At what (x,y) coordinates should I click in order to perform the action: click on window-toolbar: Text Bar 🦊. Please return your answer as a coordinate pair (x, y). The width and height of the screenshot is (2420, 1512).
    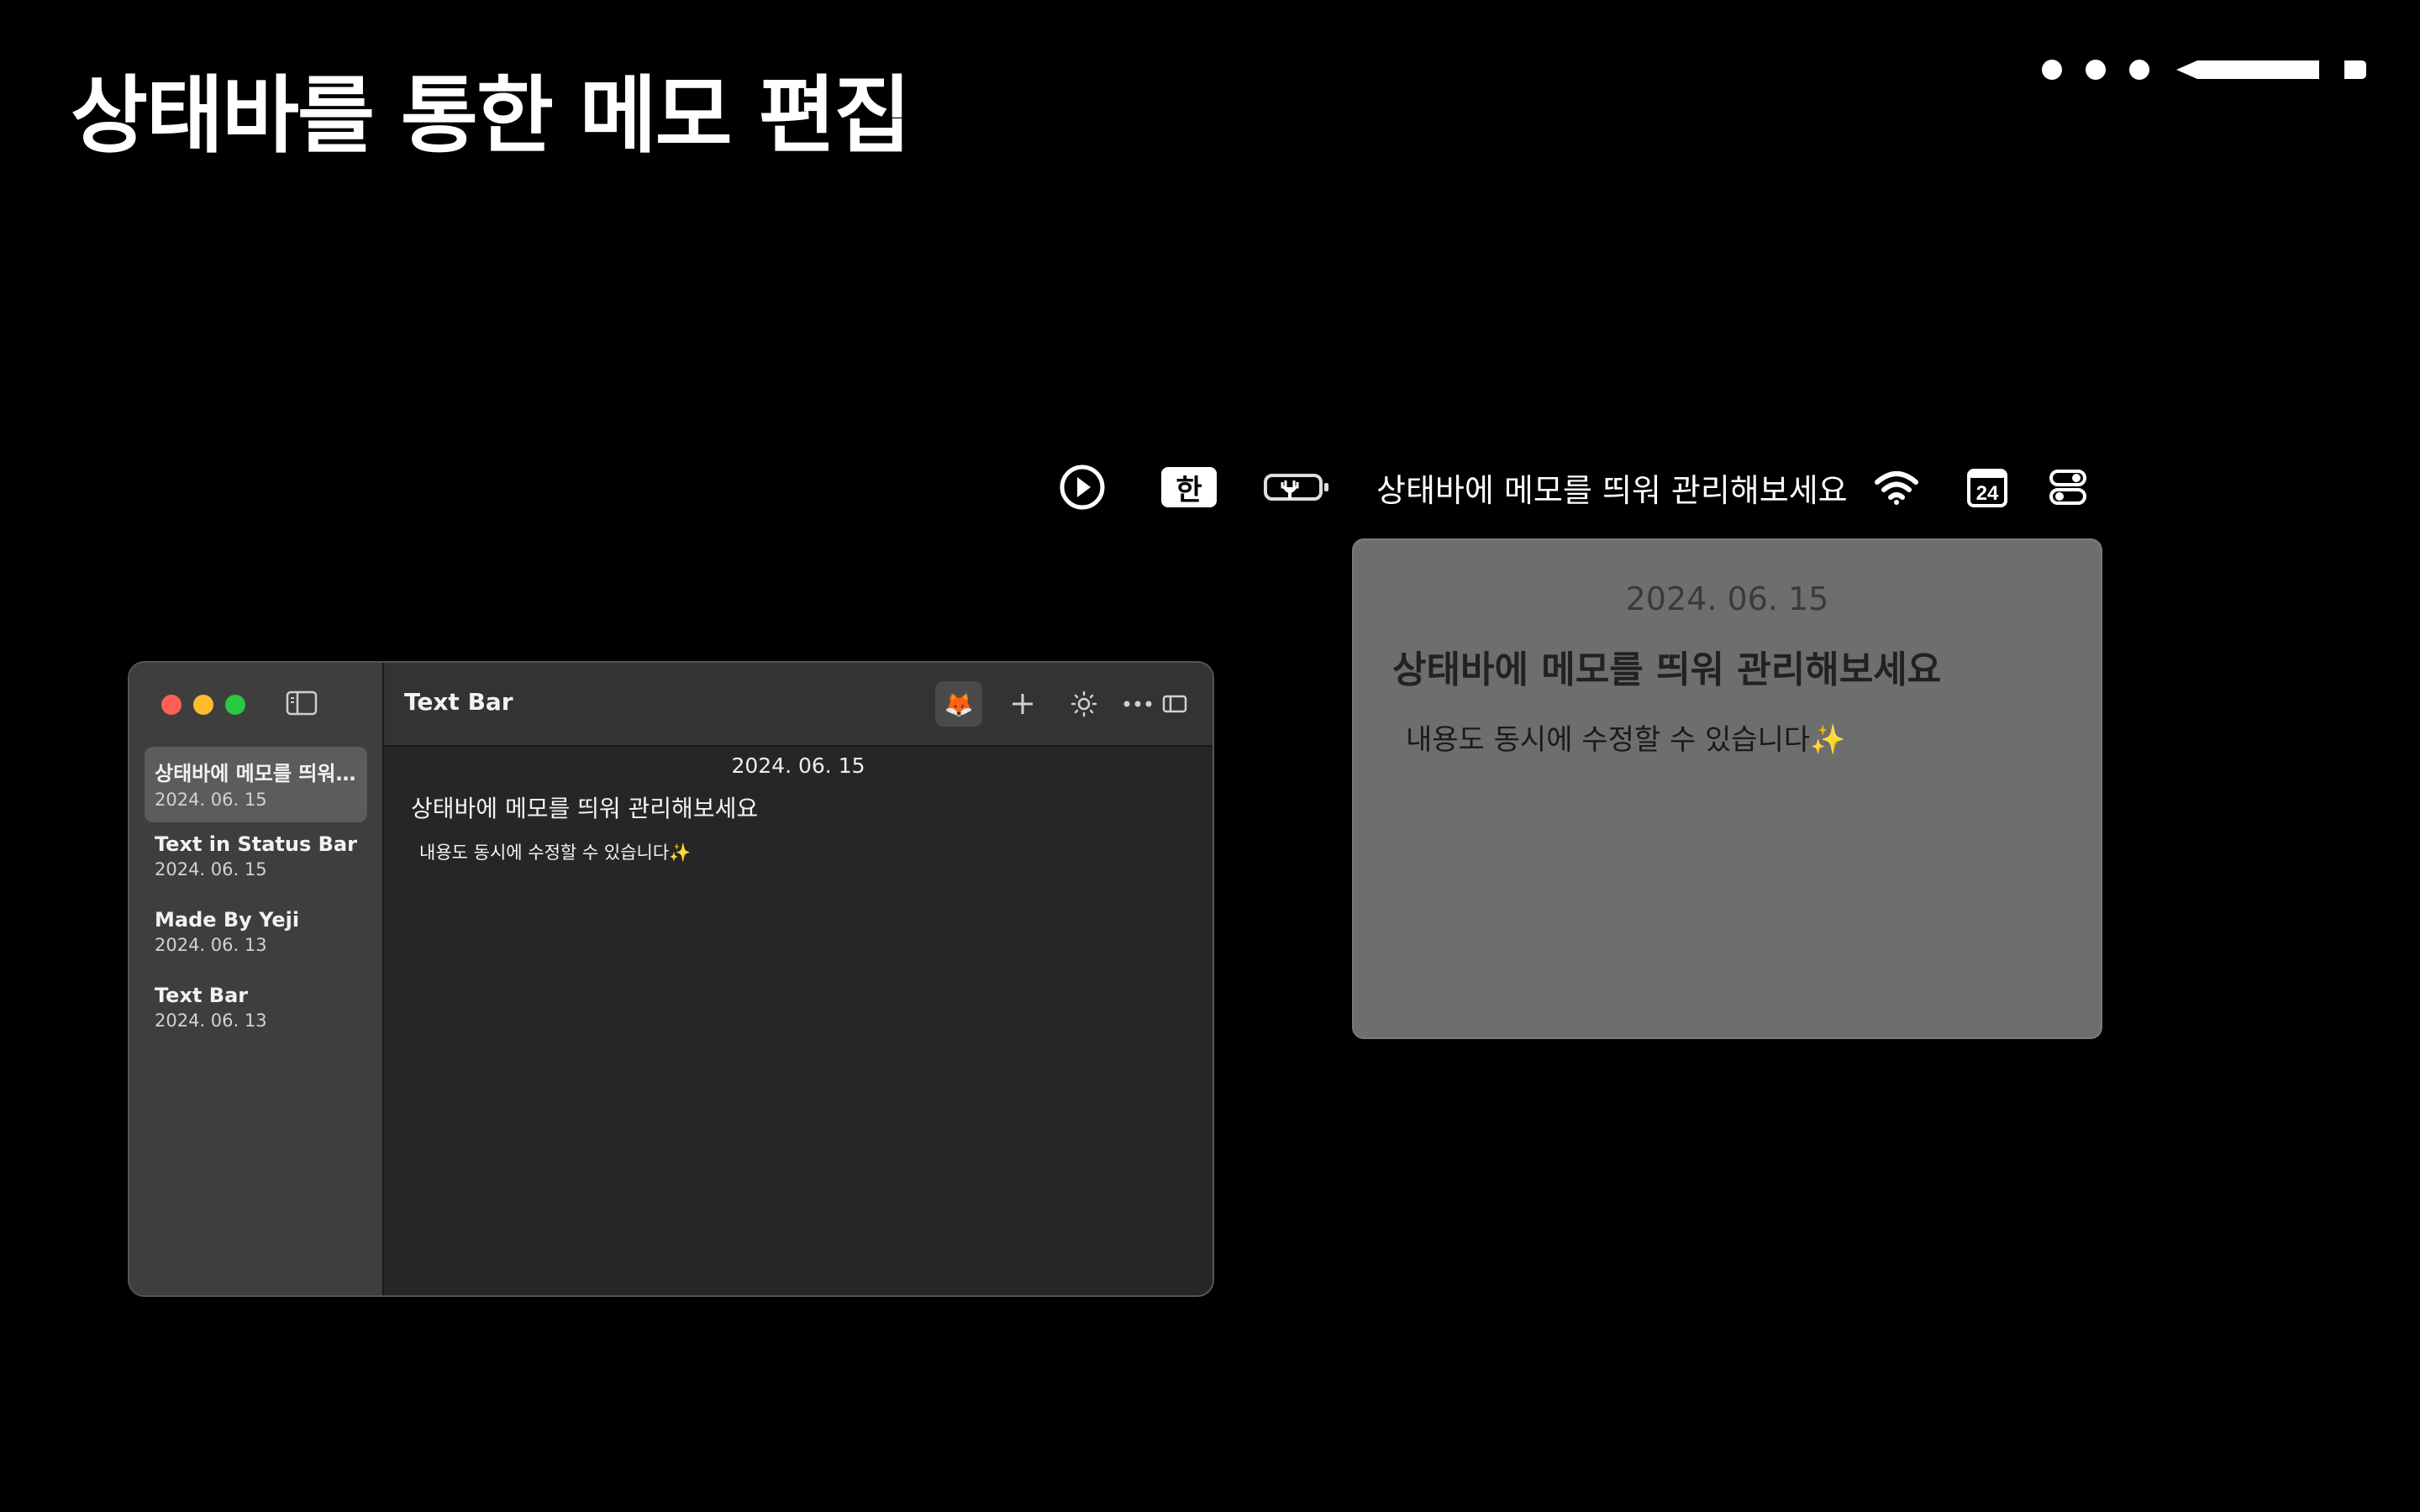
    Looking at the image, I should click on (798, 705).